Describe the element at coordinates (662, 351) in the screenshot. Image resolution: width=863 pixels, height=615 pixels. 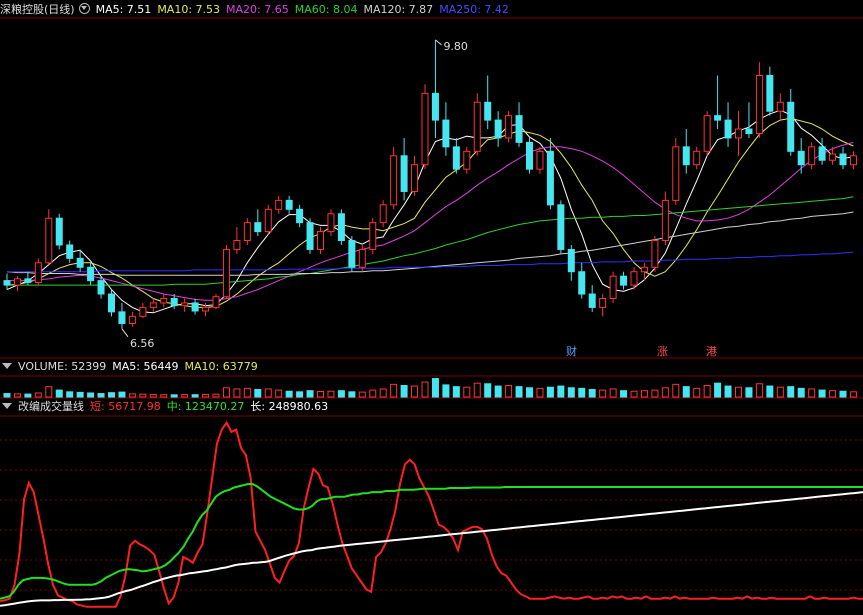
I see `badge-zhang: 涨` at that location.